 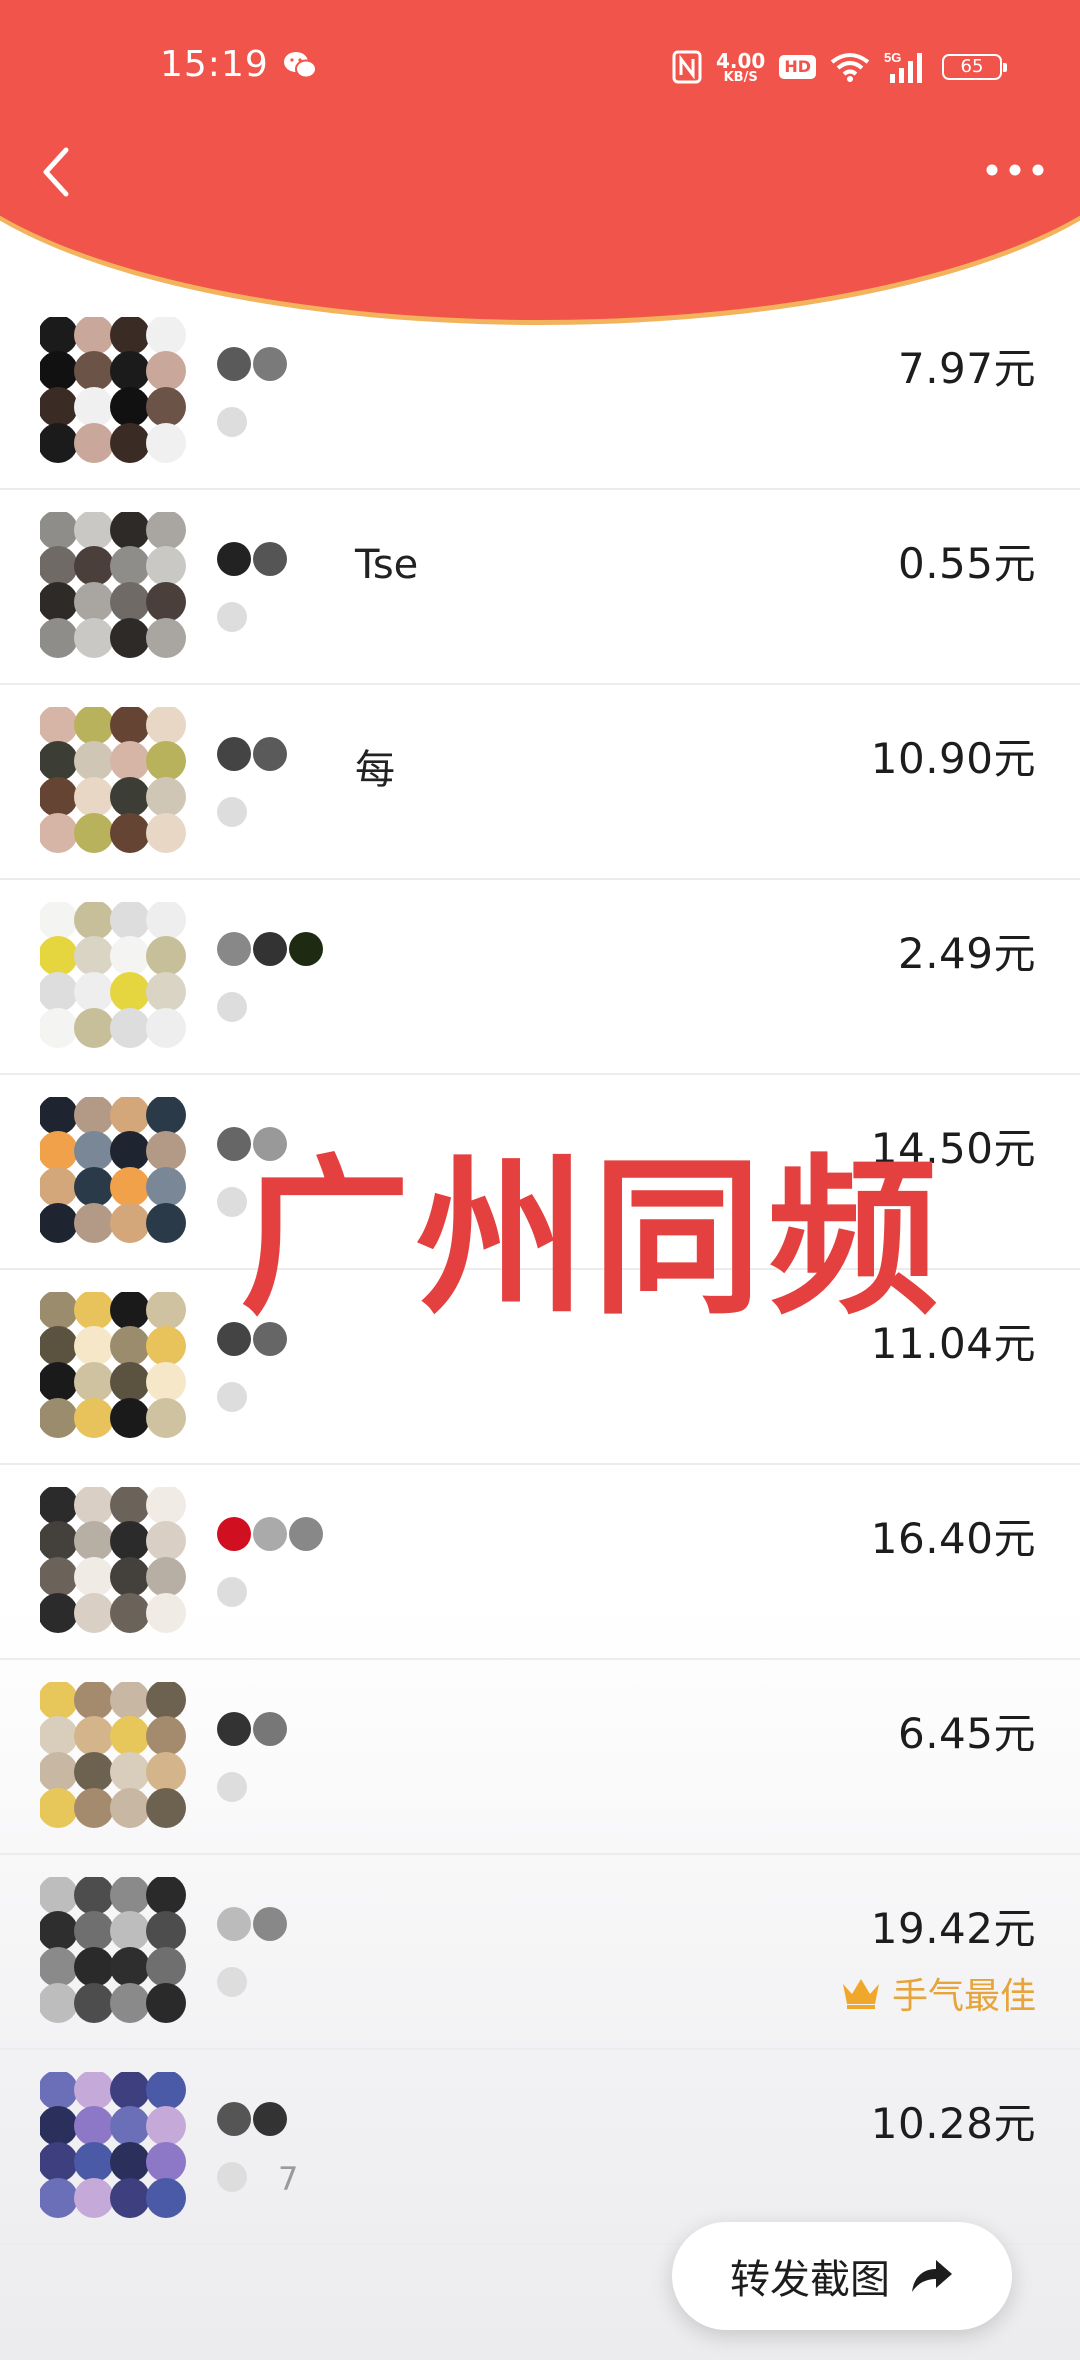 I want to click on status-indicators: 4.00 KB/S HD 5G 65, so click(x=839, y=67).